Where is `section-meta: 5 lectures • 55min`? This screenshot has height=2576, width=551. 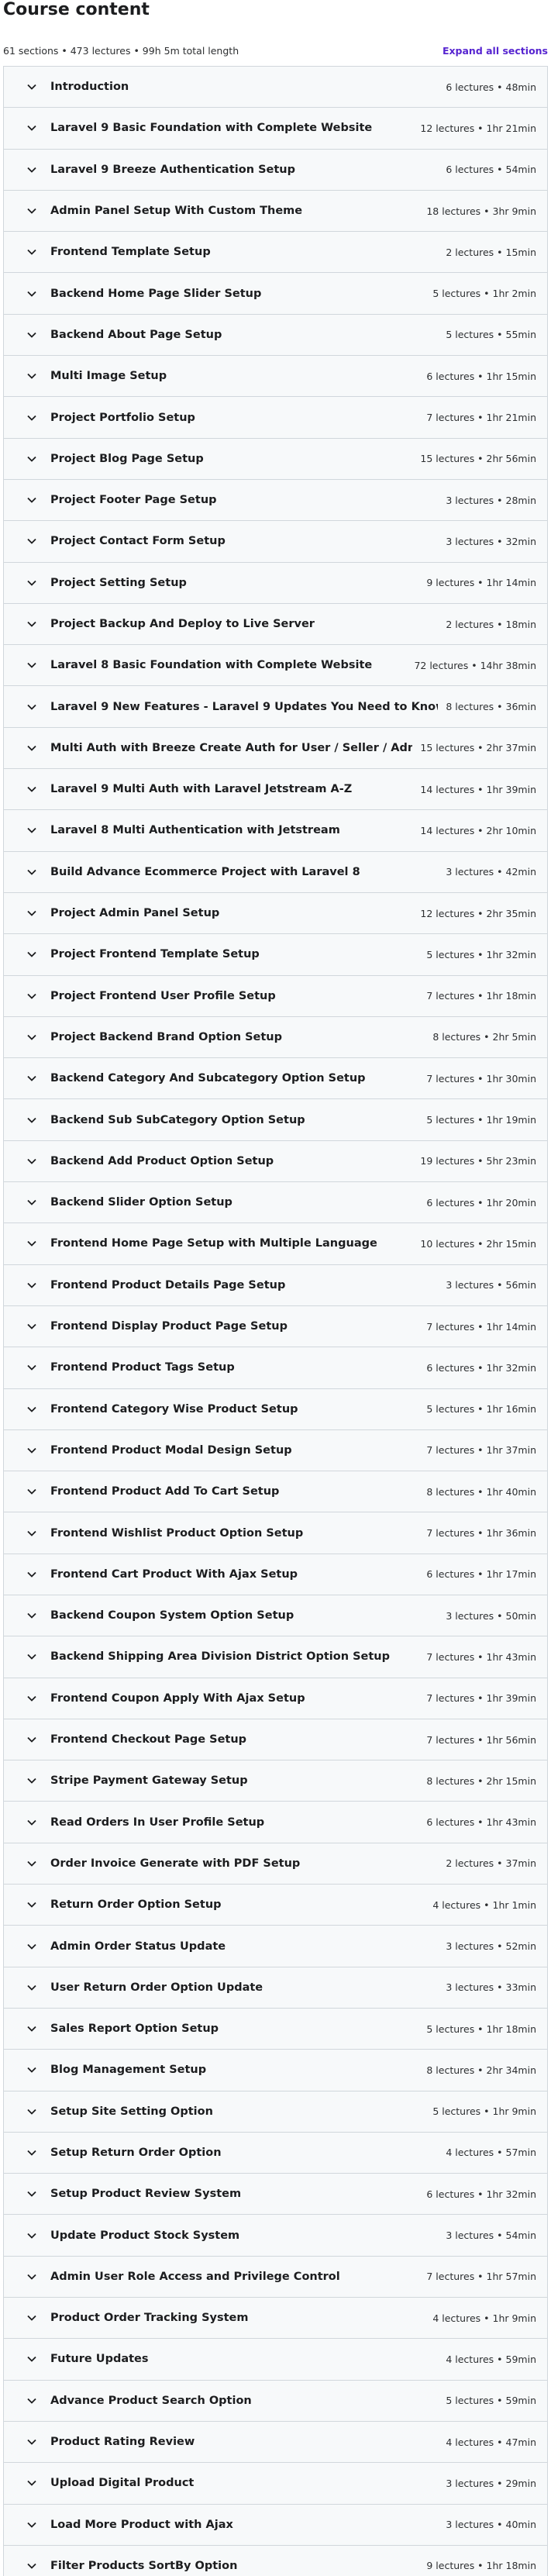 section-meta: 5 lectures • 55min is located at coordinates (491, 335).